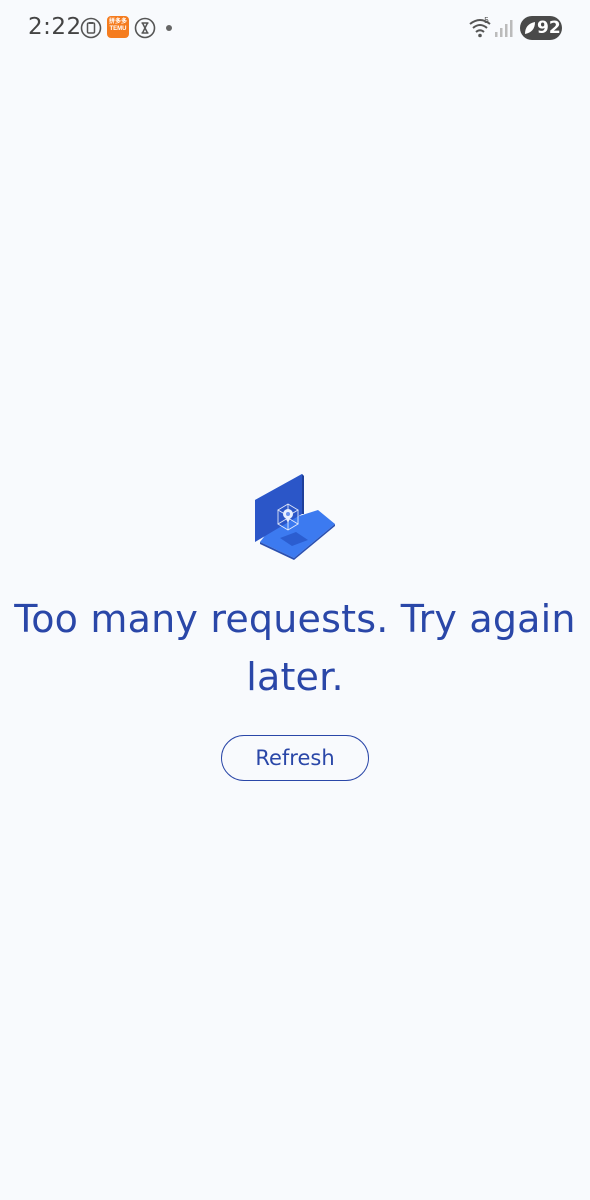 This screenshot has height=1200, width=590. Describe the element at coordinates (169, 28) in the screenshot. I see `more-notifications-dot-icon` at that location.